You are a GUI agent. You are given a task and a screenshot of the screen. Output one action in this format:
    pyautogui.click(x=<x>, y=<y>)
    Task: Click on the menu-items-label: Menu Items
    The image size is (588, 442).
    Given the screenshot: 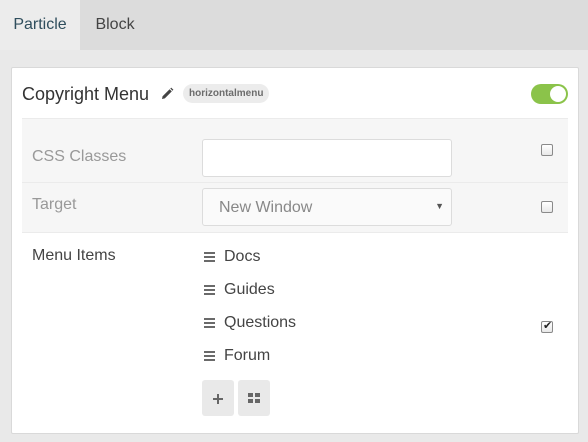 What is the action you would take?
    pyautogui.click(x=74, y=255)
    